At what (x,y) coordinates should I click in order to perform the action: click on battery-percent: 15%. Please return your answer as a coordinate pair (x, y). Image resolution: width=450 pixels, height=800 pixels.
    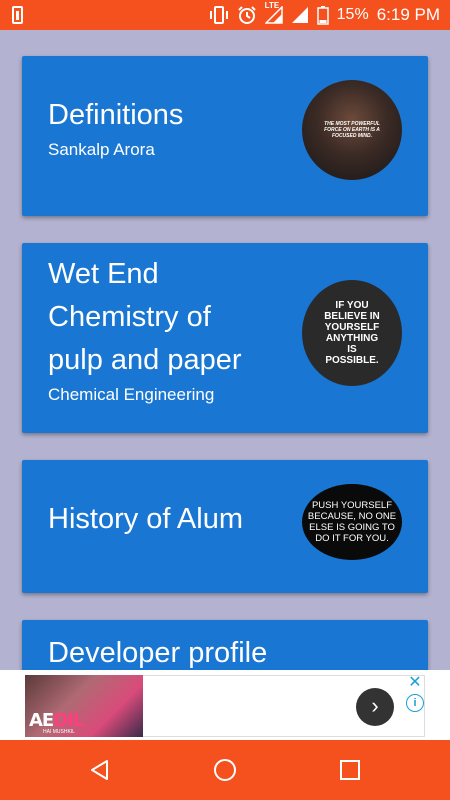
    Looking at the image, I should click on (352, 14).